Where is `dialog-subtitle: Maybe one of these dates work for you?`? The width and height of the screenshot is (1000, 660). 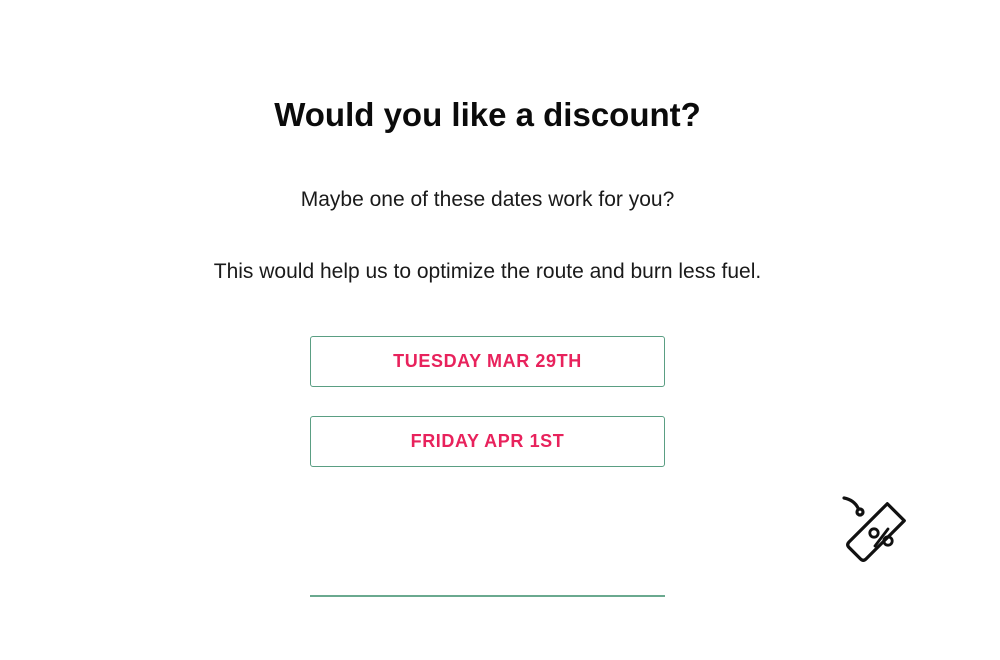
dialog-subtitle: Maybe one of these dates work for you? is located at coordinates (487, 199).